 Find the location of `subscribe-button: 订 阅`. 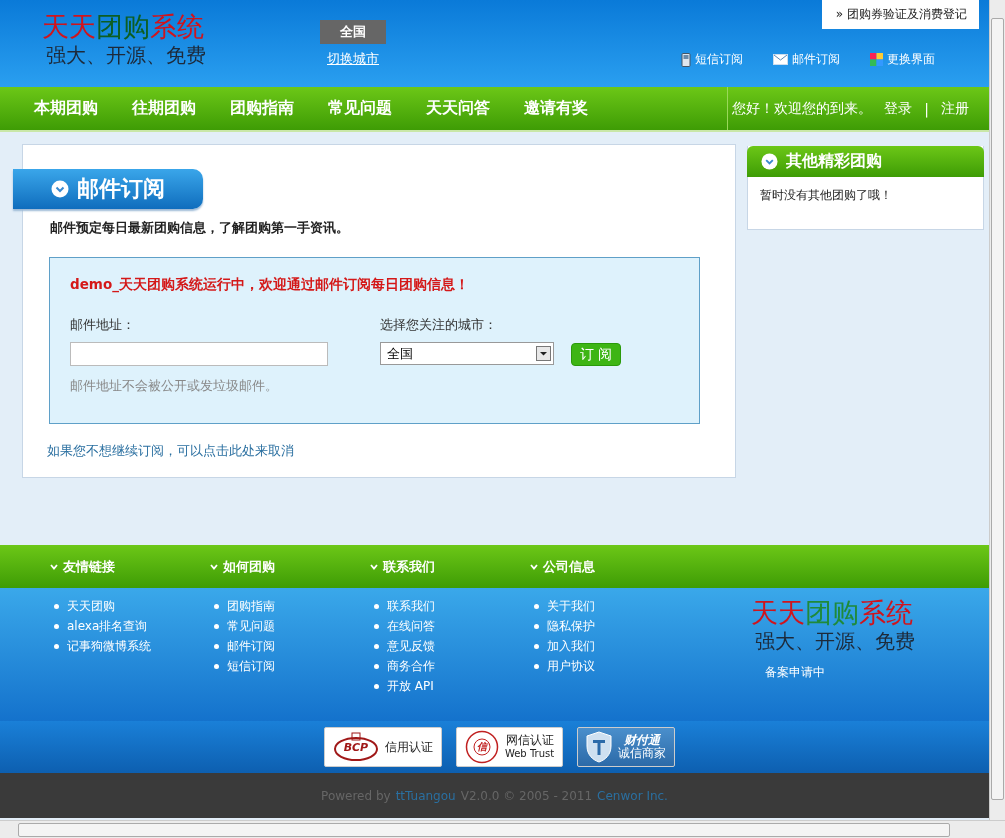

subscribe-button: 订 阅 is located at coordinates (596, 354).